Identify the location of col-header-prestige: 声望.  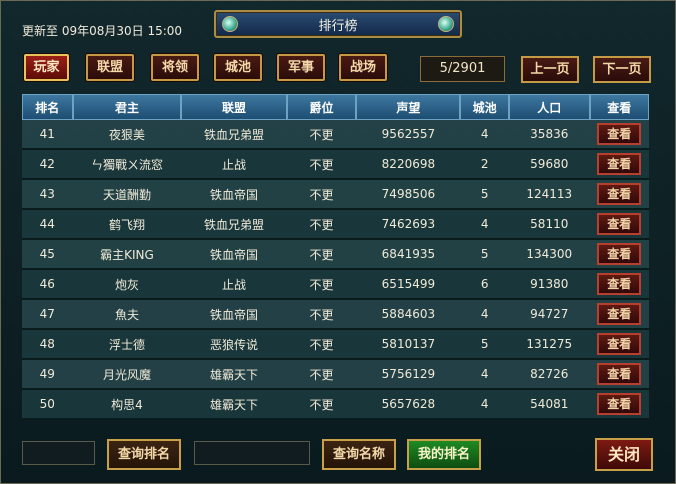
(408, 107).